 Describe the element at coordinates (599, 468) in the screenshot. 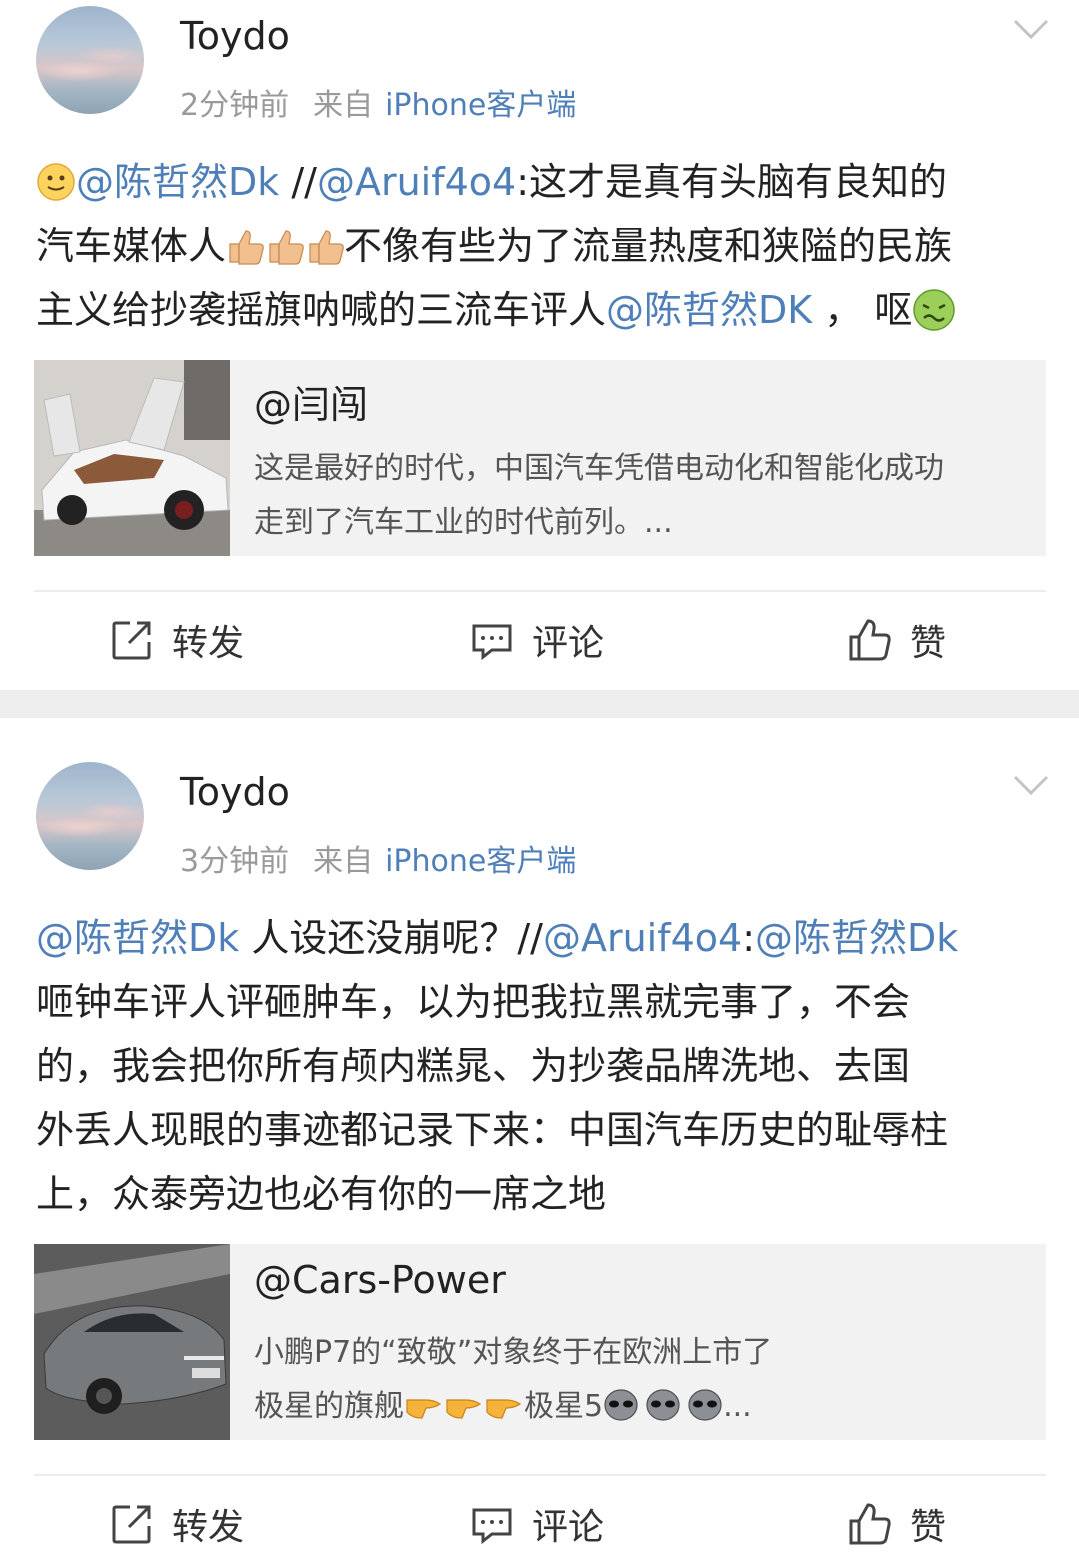

I see `quoted-text-line: 这是最好的时代，中国汽车凭借电动化和智能化成功` at that location.